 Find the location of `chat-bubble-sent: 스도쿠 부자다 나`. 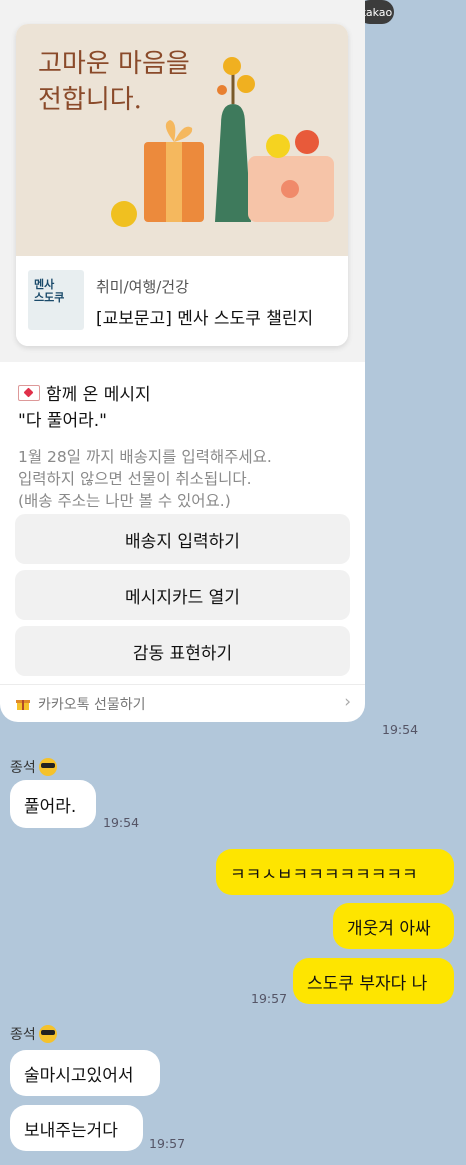

chat-bubble-sent: 스도쿠 부자다 나 is located at coordinates (373, 981).